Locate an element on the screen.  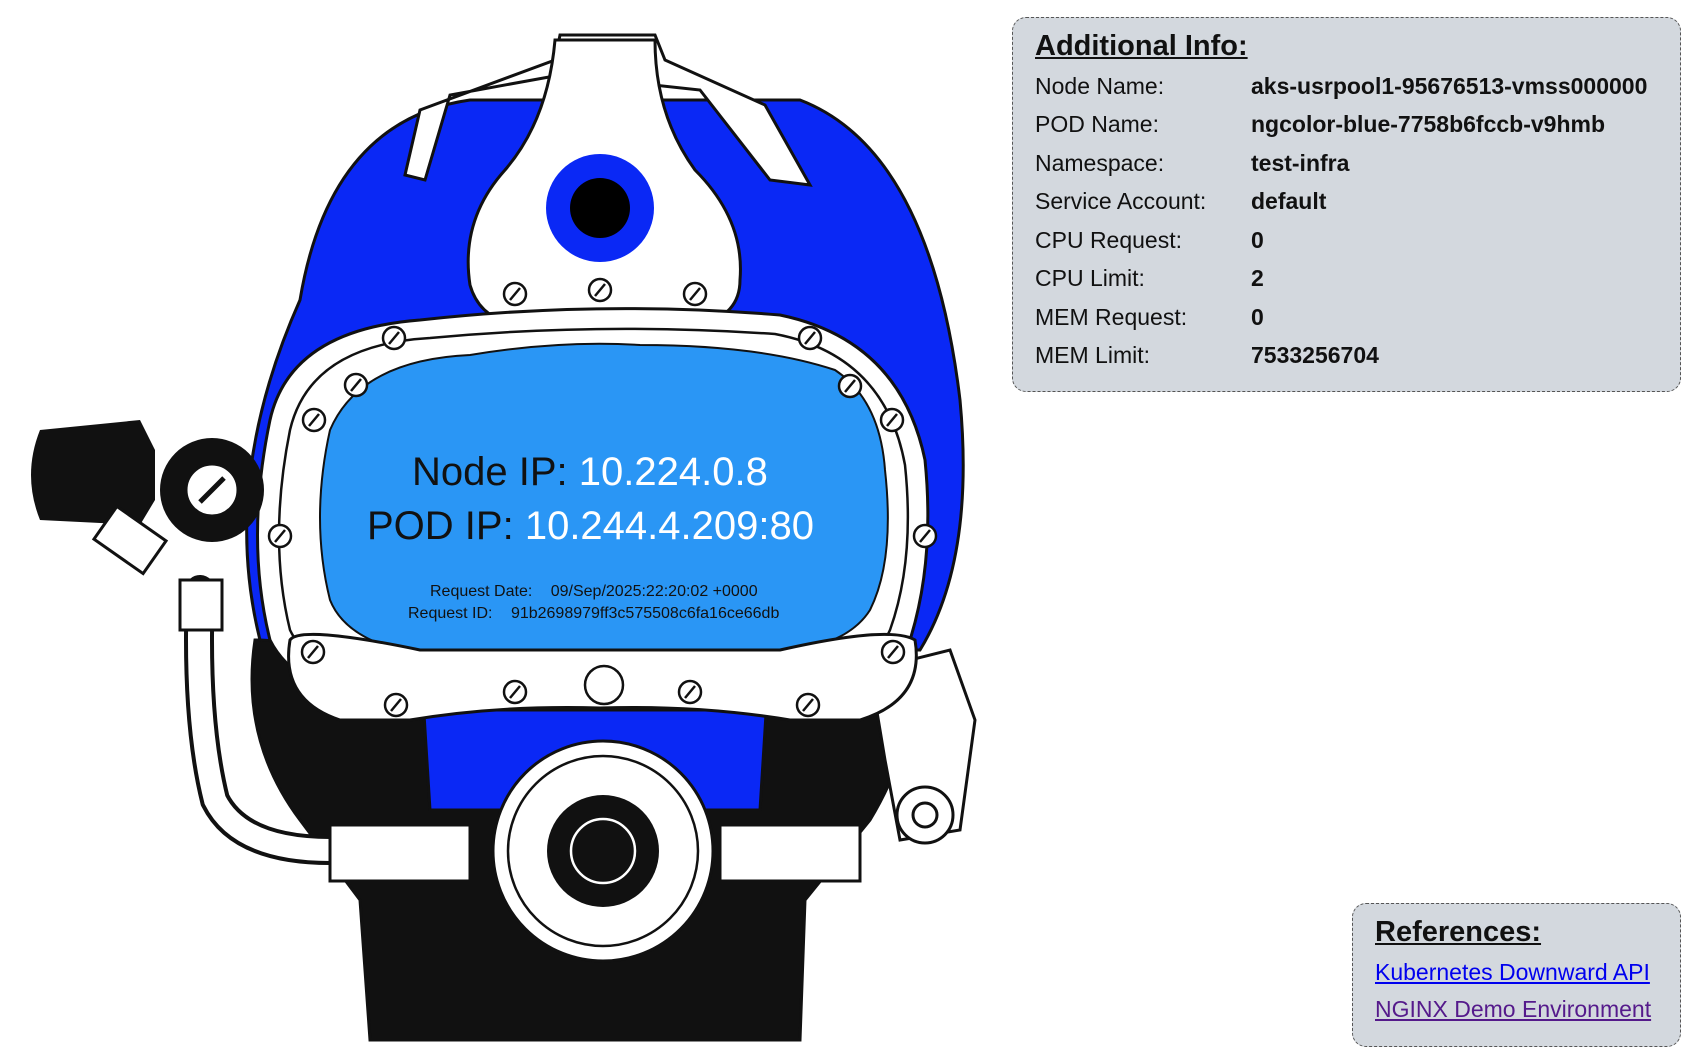
request-id-value: 91b2698979ff3c575508c6fa16ce66db is located at coordinates (645, 613).